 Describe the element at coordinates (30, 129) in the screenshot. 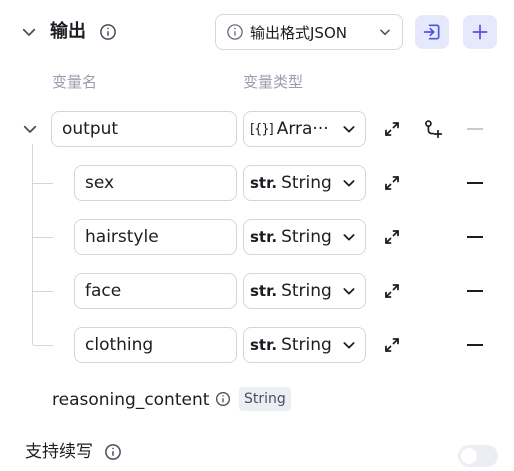

I see `expand-chevron-icon` at that location.